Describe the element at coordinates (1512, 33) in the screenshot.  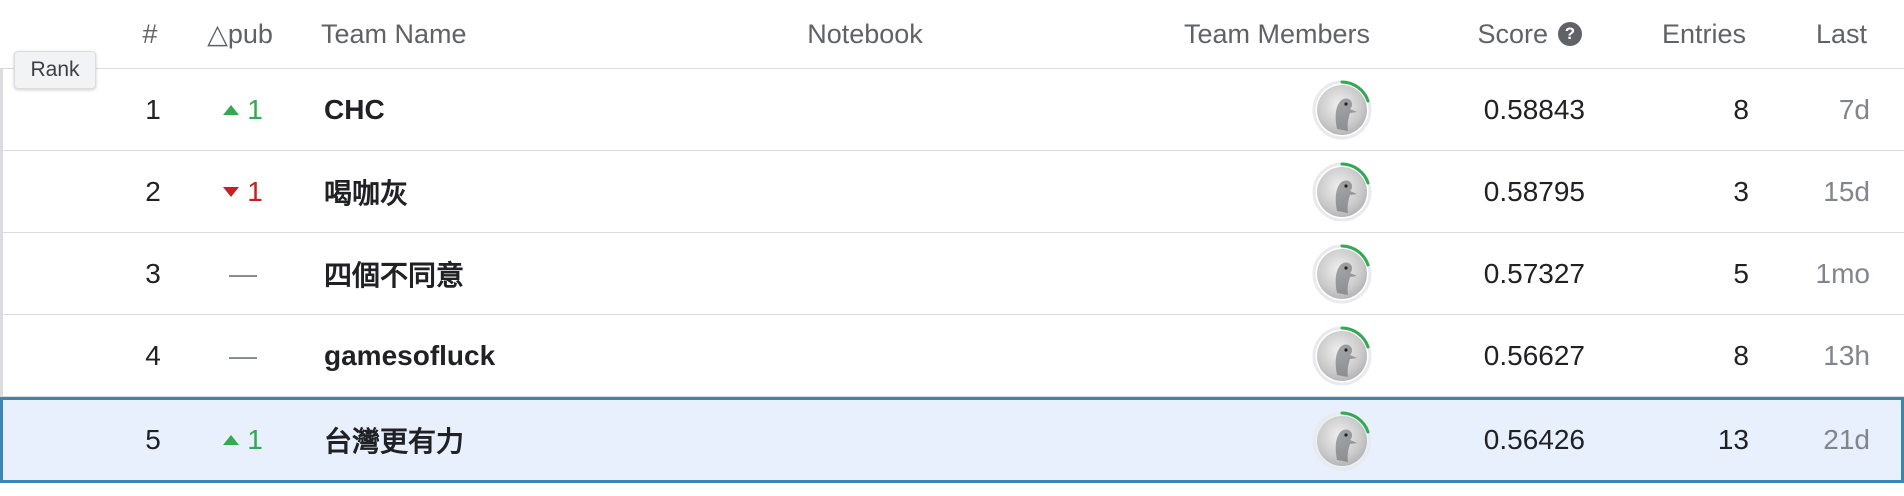
I see `header-score-label: Score` at that location.